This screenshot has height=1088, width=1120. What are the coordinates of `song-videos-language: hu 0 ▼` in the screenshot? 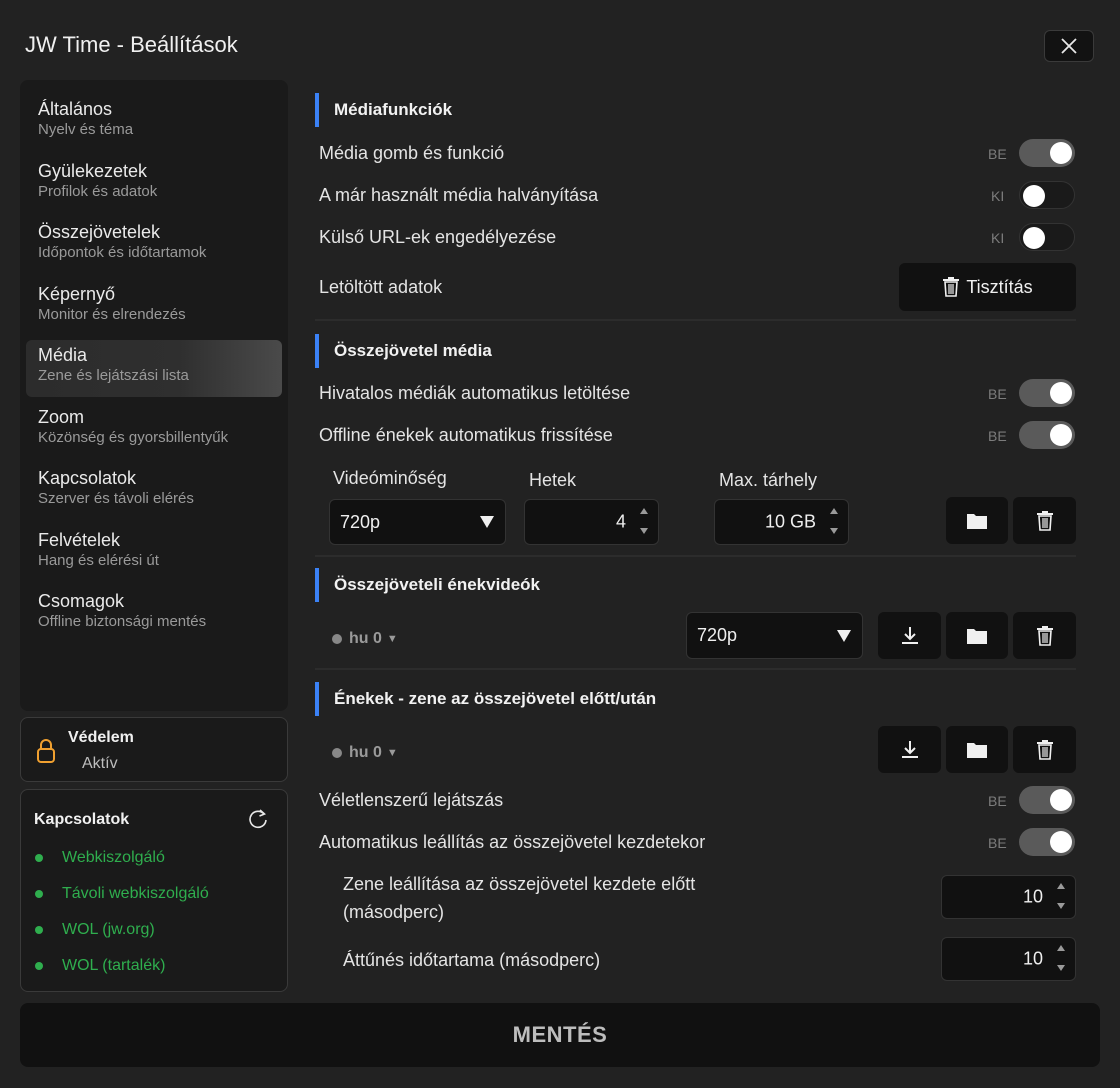 It's located at (365, 639).